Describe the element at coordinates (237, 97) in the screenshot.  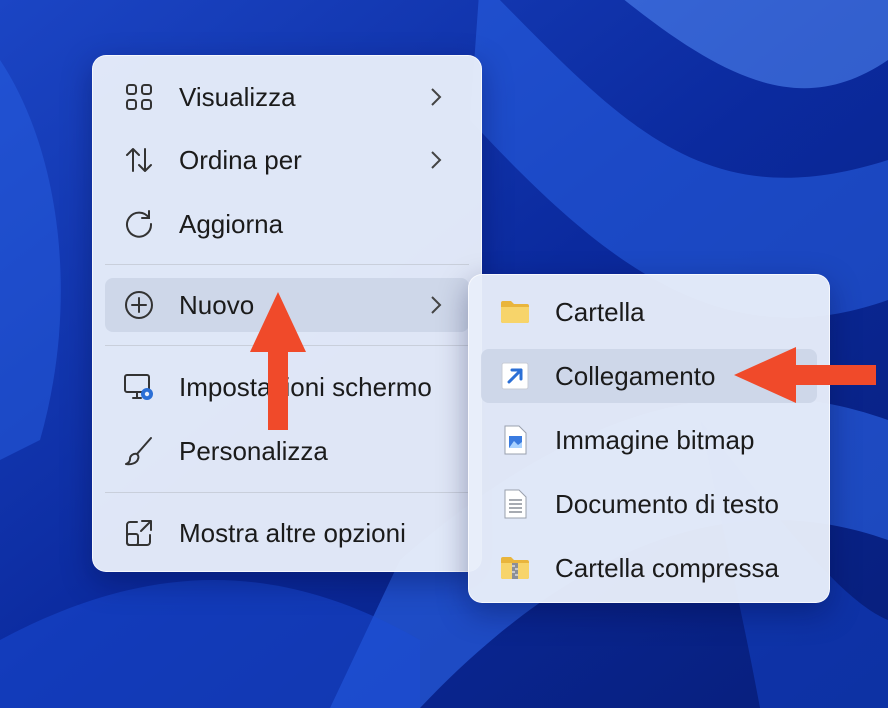
I see `menu-item-label: Visualizza` at that location.